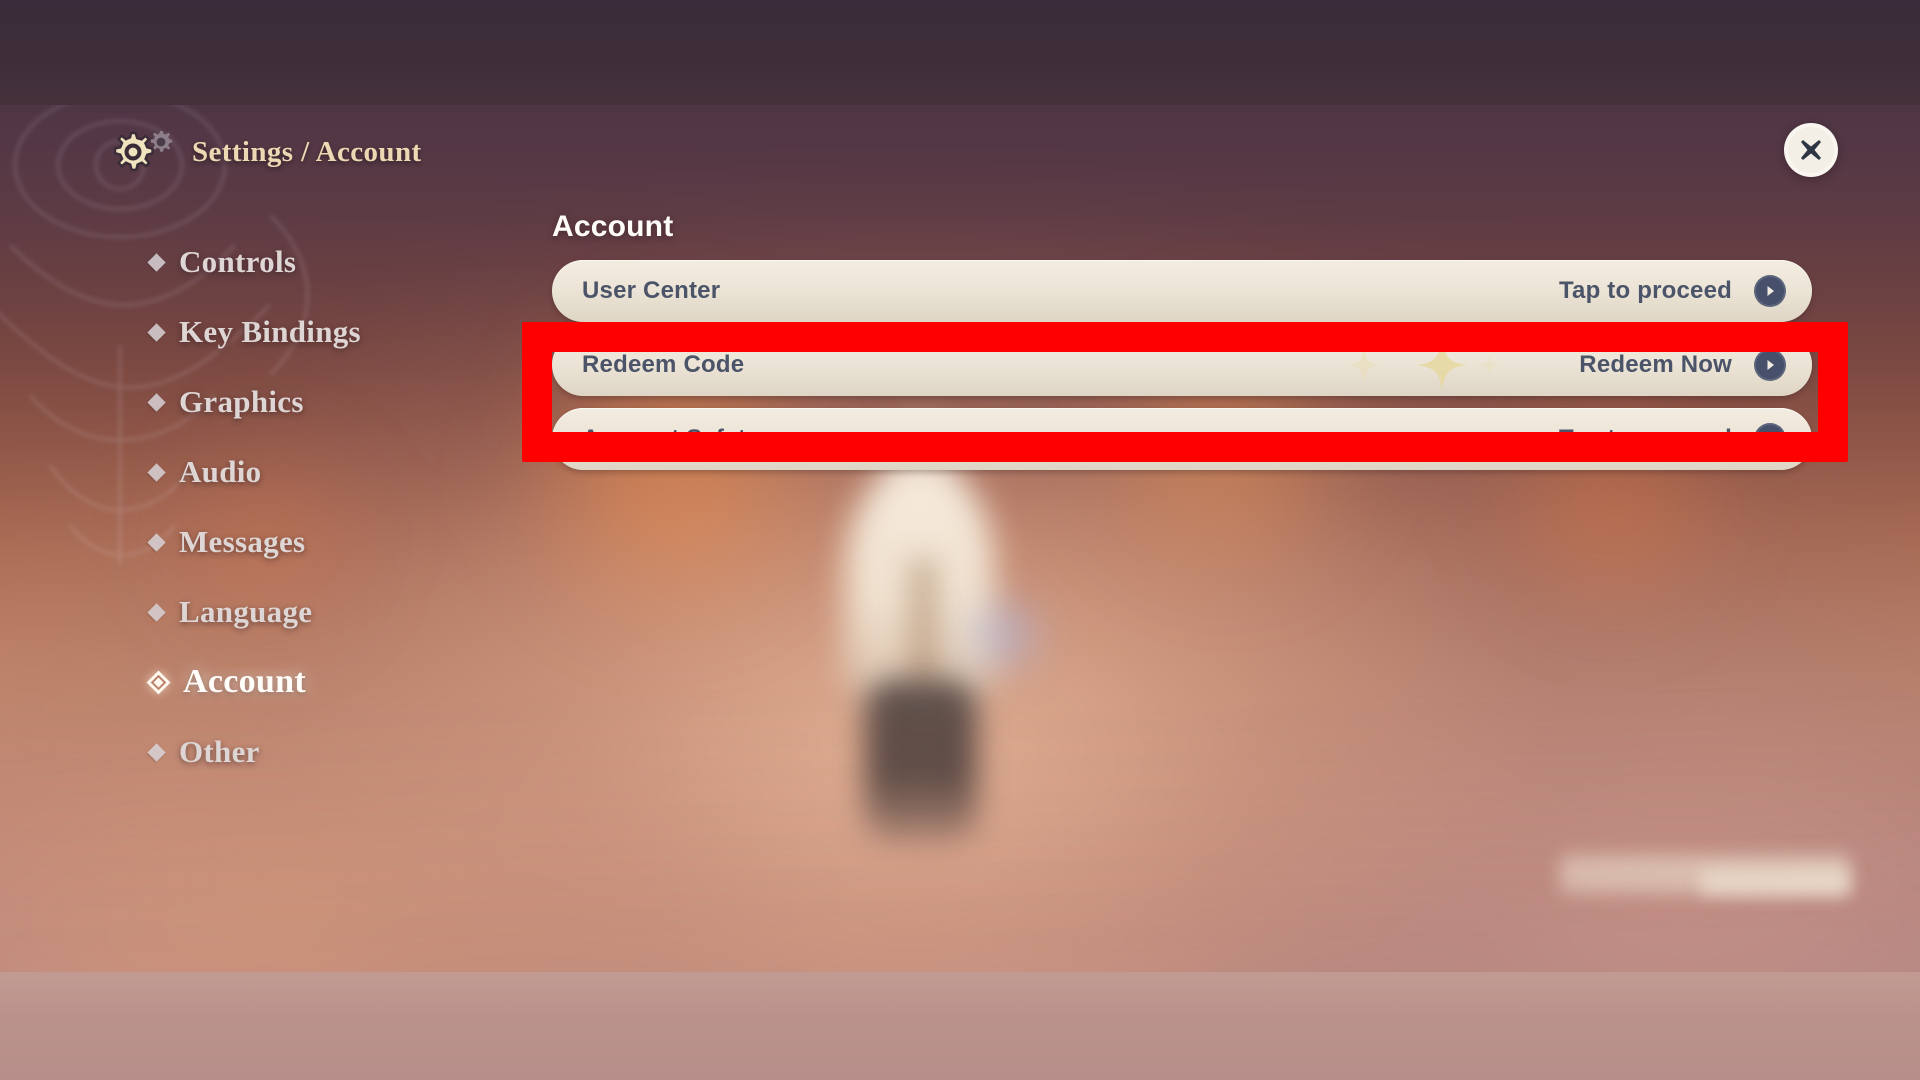 The image size is (1920, 1080). I want to click on close-icon, so click(1811, 150).